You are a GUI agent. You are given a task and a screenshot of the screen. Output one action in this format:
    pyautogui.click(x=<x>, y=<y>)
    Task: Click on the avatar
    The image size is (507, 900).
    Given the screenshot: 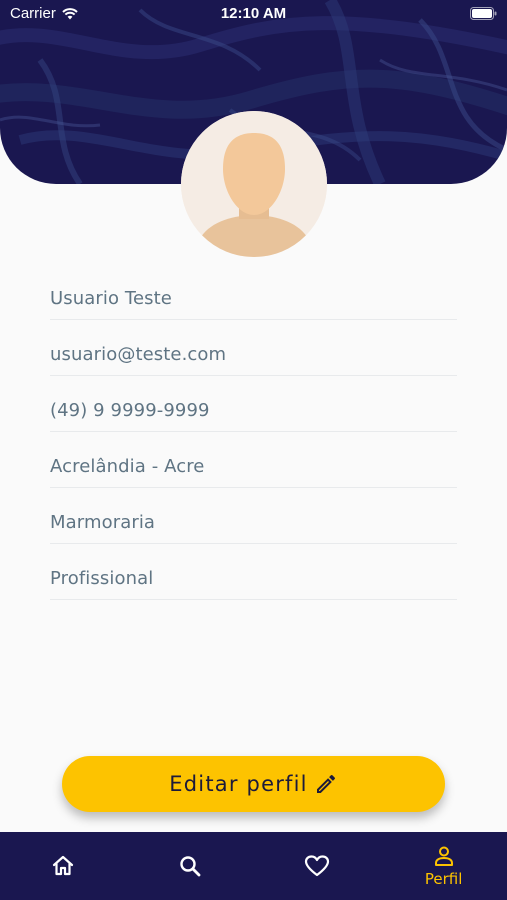 What is the action you would take?
    pyautogui.click(x=254, y=184)
    